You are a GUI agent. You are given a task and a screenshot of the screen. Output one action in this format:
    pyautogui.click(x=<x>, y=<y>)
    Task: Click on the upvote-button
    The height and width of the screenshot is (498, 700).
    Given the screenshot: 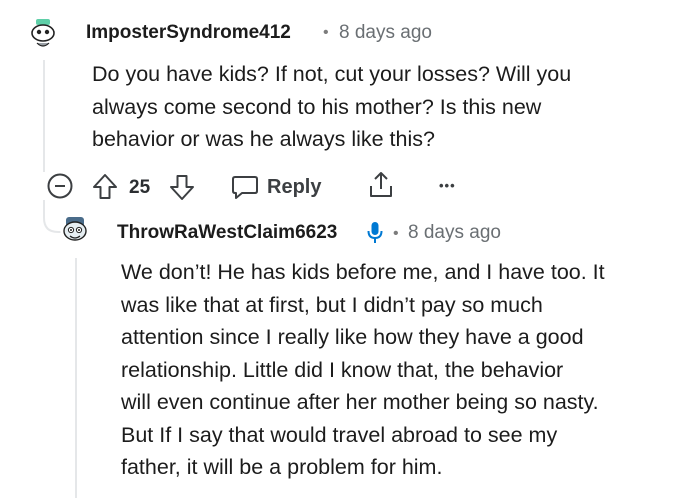 What is the action you would take?
    pyautogui.click(x=105, y=187)
    